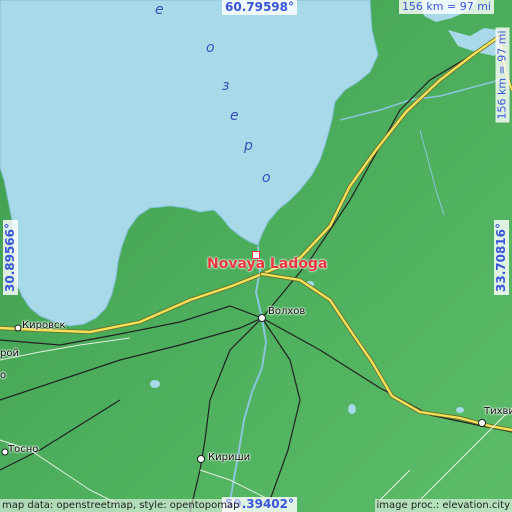 The width and height of the screenshot is (512, 512). Describe the element at coordinates (502, 75) in the screenshot. I see `scale-vertical: 156 km = 97 mi` at that location.